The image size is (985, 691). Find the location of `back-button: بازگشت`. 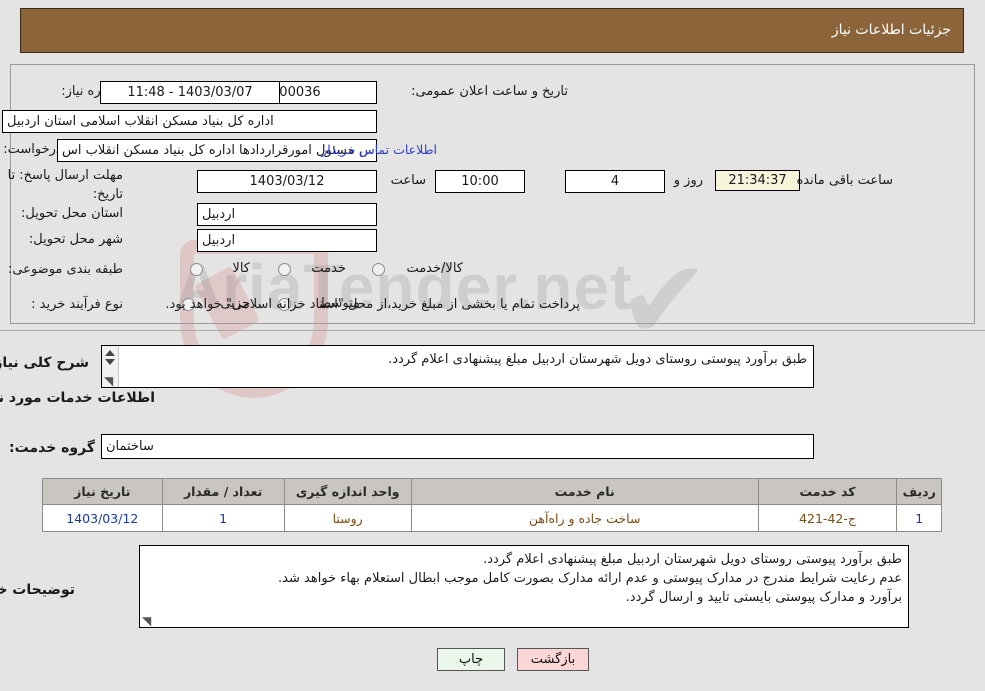

back-button: بازگشت is located at coordinates (553, 659).